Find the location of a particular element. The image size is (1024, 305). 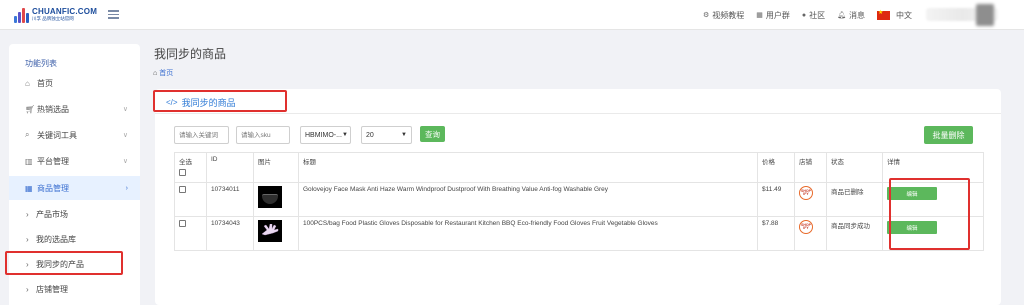

sidebar-item-label: 热销选品 is located at coordinates (53, 109).